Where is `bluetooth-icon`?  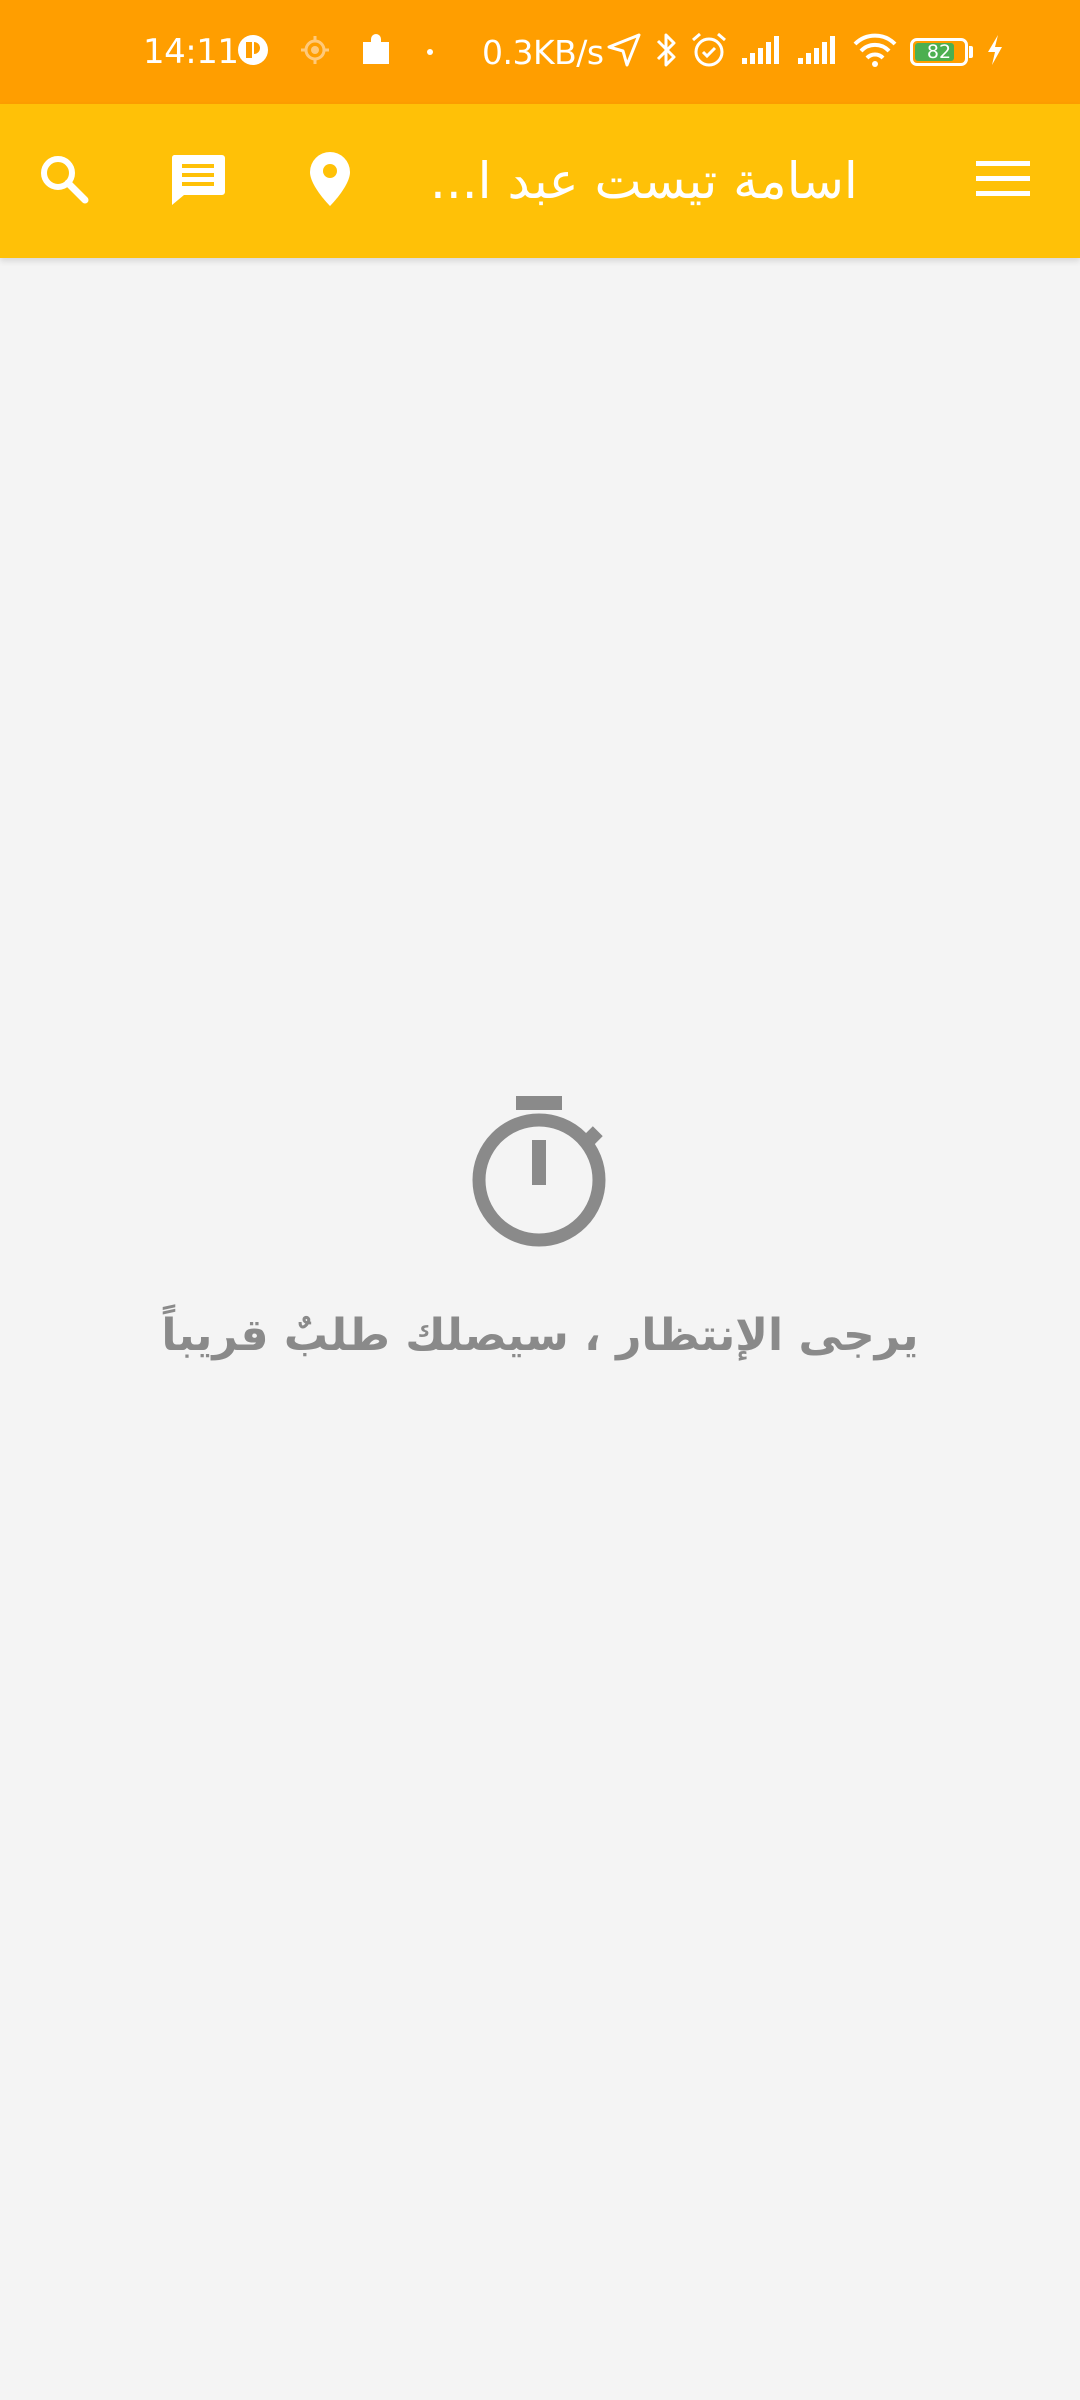 bluetooth-icon is located at coordinates (666, 52).